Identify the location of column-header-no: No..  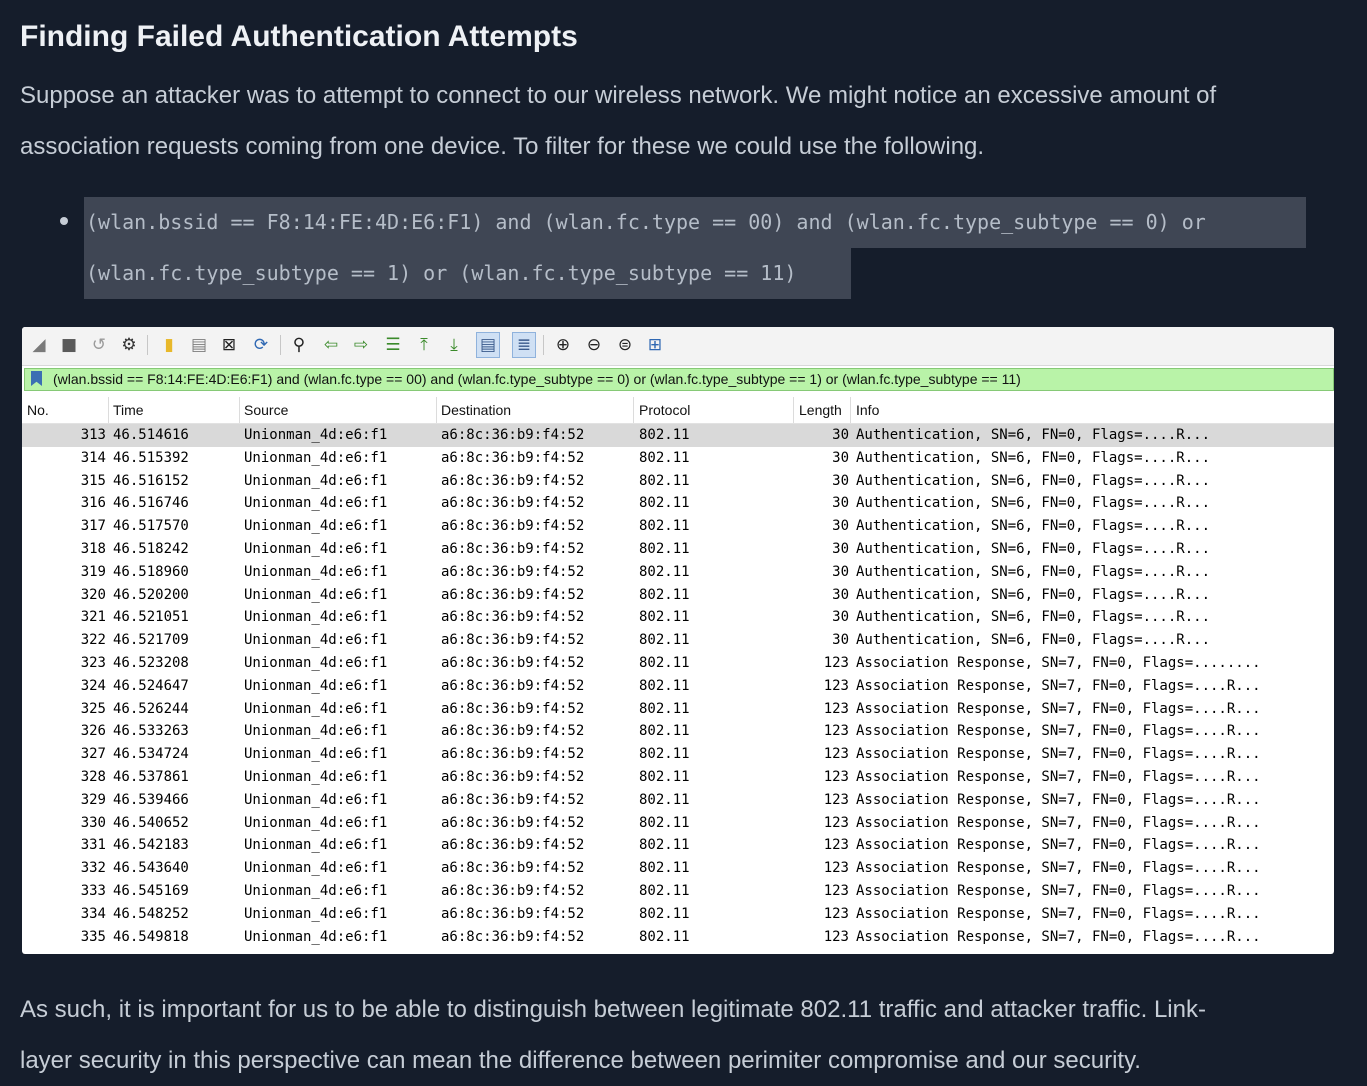
(38, 410).